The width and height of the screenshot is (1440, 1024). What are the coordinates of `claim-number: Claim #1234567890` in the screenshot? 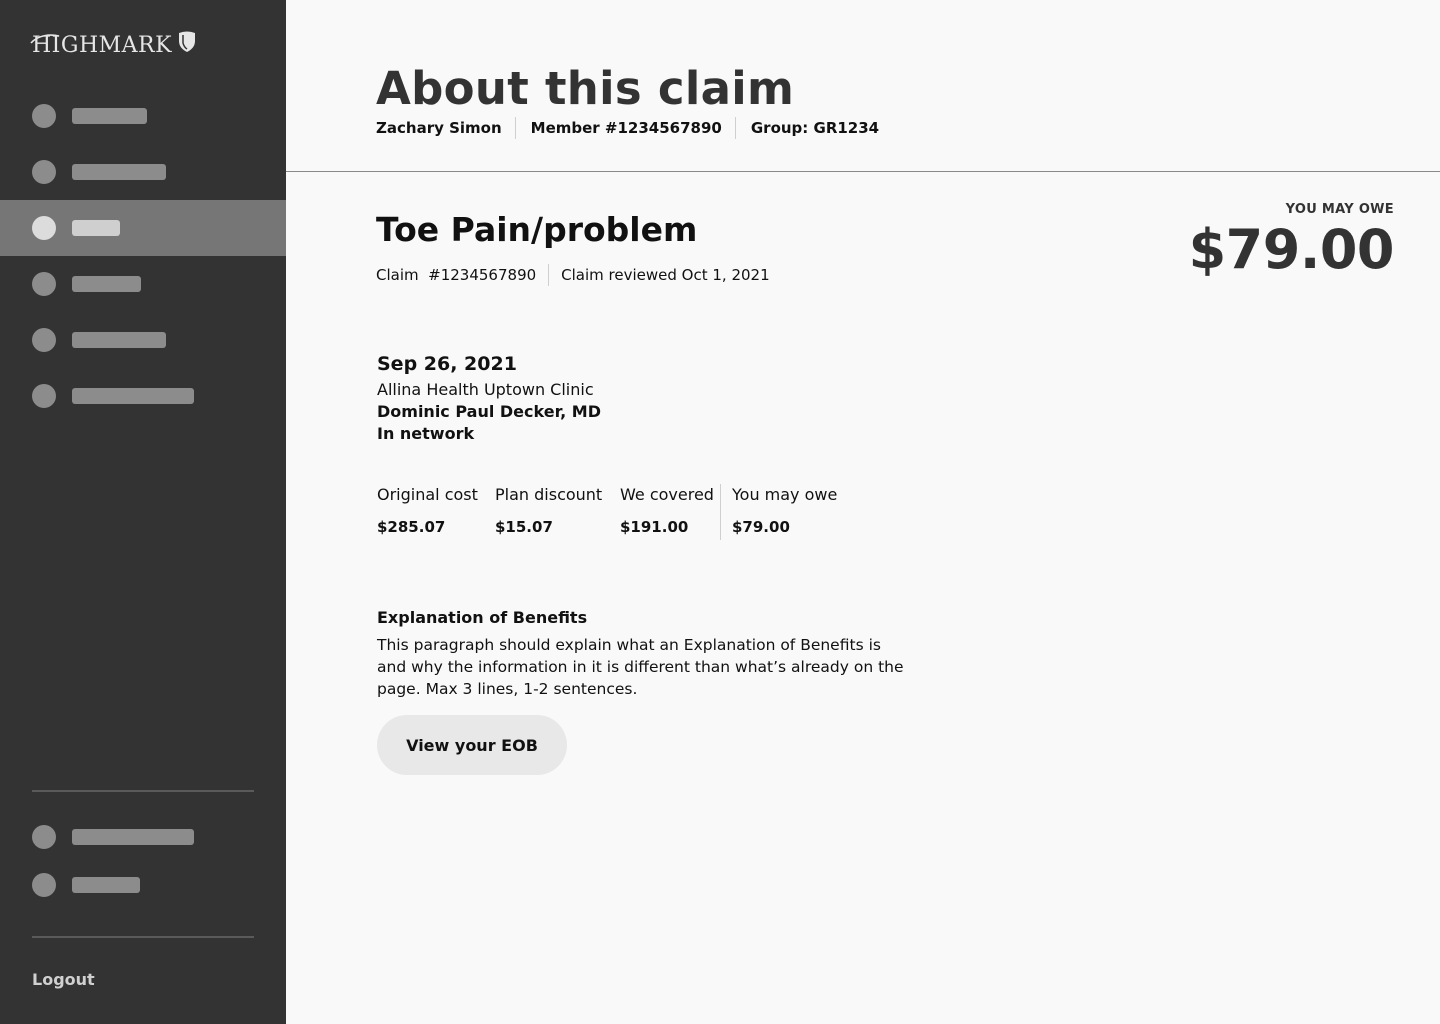 It's located at (456, 275).